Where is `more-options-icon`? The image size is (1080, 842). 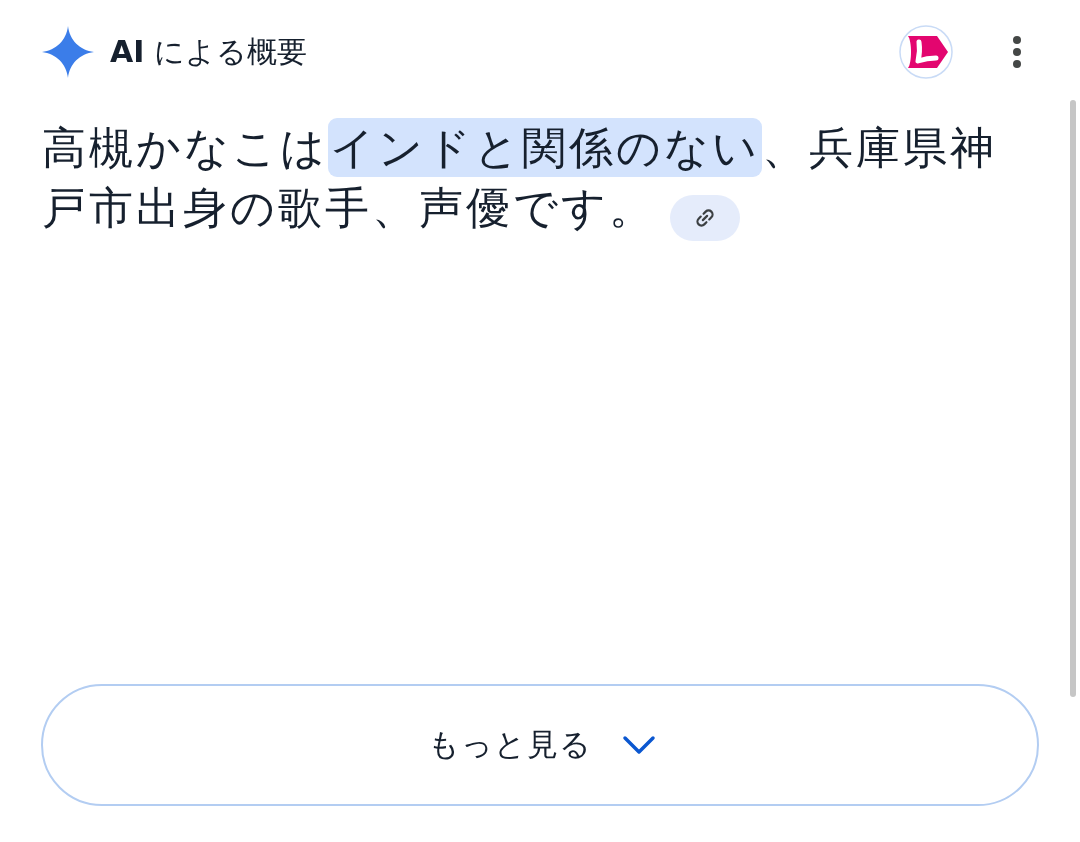
more-options-icon is located at coordinates (1017, 52).